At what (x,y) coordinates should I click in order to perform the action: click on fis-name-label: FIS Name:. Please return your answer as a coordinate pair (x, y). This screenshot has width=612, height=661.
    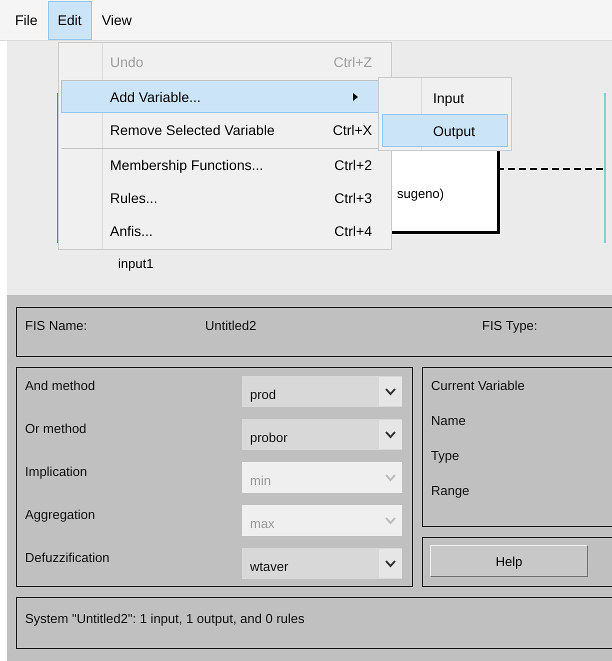
    Looking at the image, I should click on (56, 325).